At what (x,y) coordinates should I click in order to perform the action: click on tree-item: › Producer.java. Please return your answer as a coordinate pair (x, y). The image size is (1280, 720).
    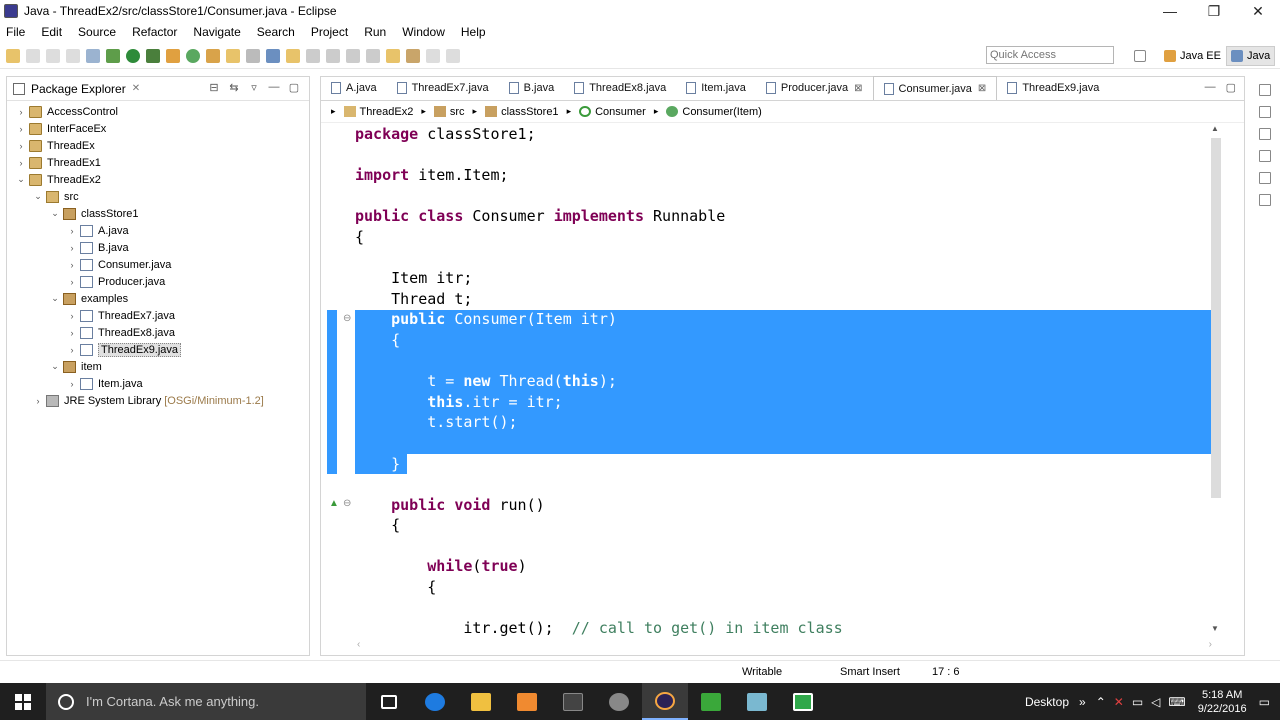
    Looking at the image, I should click on (158, 281).